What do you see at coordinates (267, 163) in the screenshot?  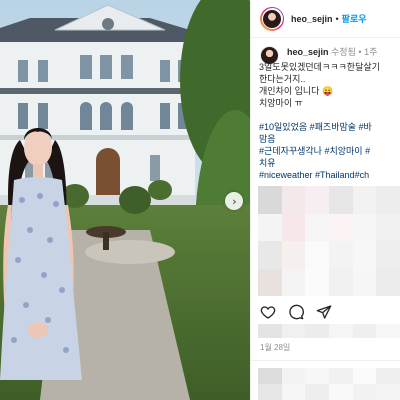 I see `hashtag-line: 치유` at bounding box center [267, 163].